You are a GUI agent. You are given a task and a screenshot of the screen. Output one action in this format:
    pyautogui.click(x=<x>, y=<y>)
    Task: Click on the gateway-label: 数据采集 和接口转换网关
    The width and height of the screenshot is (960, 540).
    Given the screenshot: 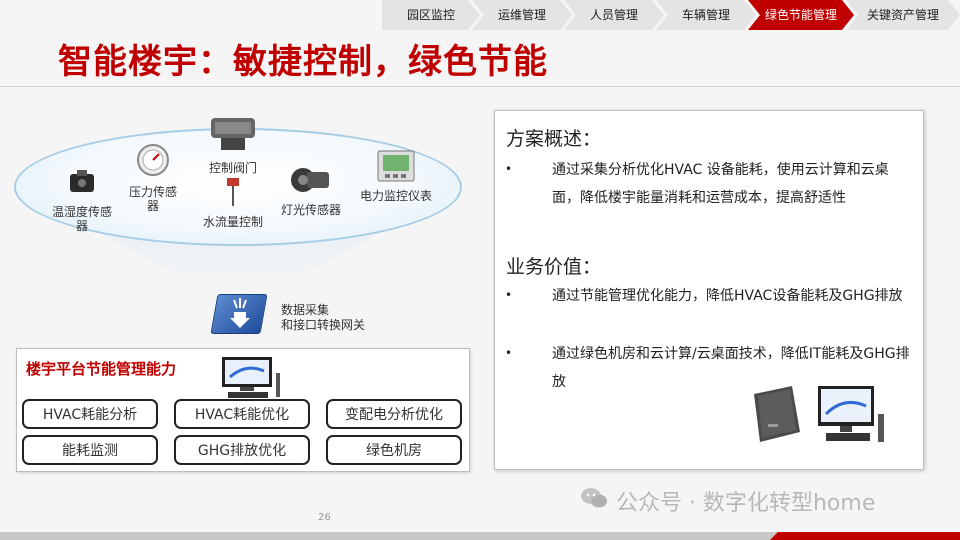 What is the action you would take?
    pyautogui.click(x=323, y=318)
    